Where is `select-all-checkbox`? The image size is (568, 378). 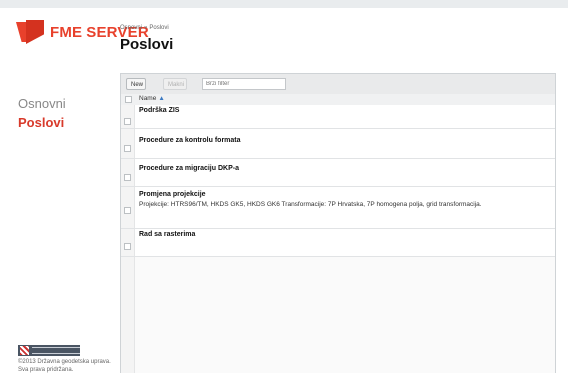
select-all-checkbox is located at coordinates (128, 99).